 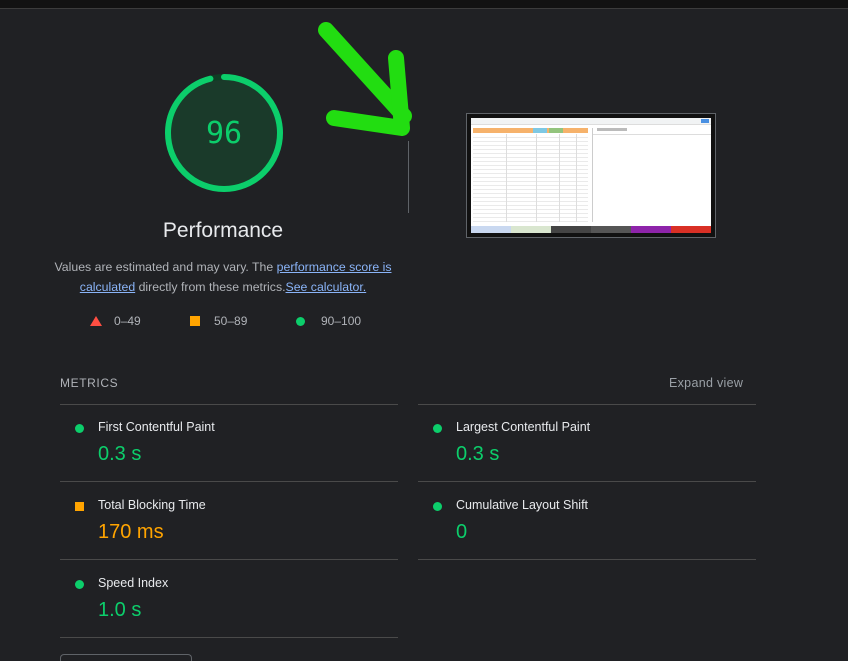 I want to click on legend-range: 50–89, so click(x=231, y=321).